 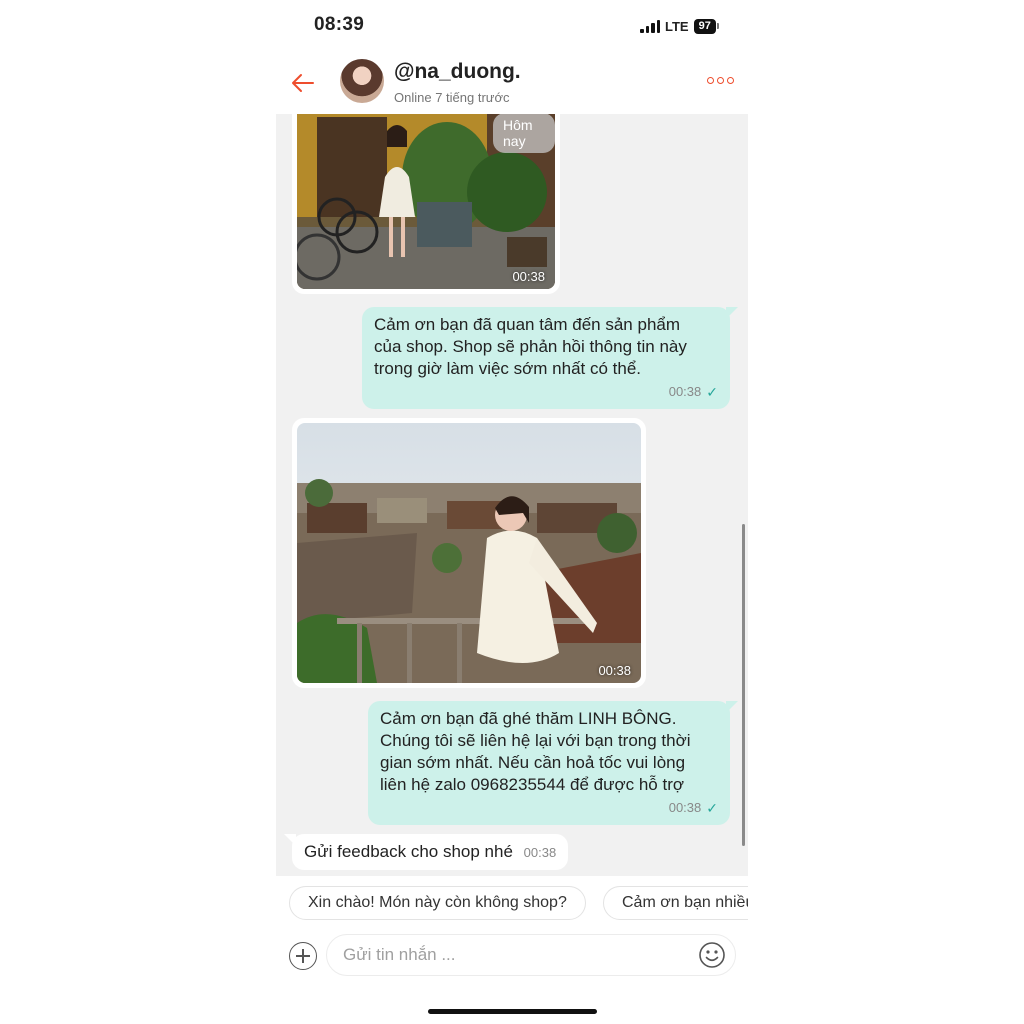 What do you see at coordinates (362, 81) in the screenshot?
I see `avatar` at bounding box center [362, 81].